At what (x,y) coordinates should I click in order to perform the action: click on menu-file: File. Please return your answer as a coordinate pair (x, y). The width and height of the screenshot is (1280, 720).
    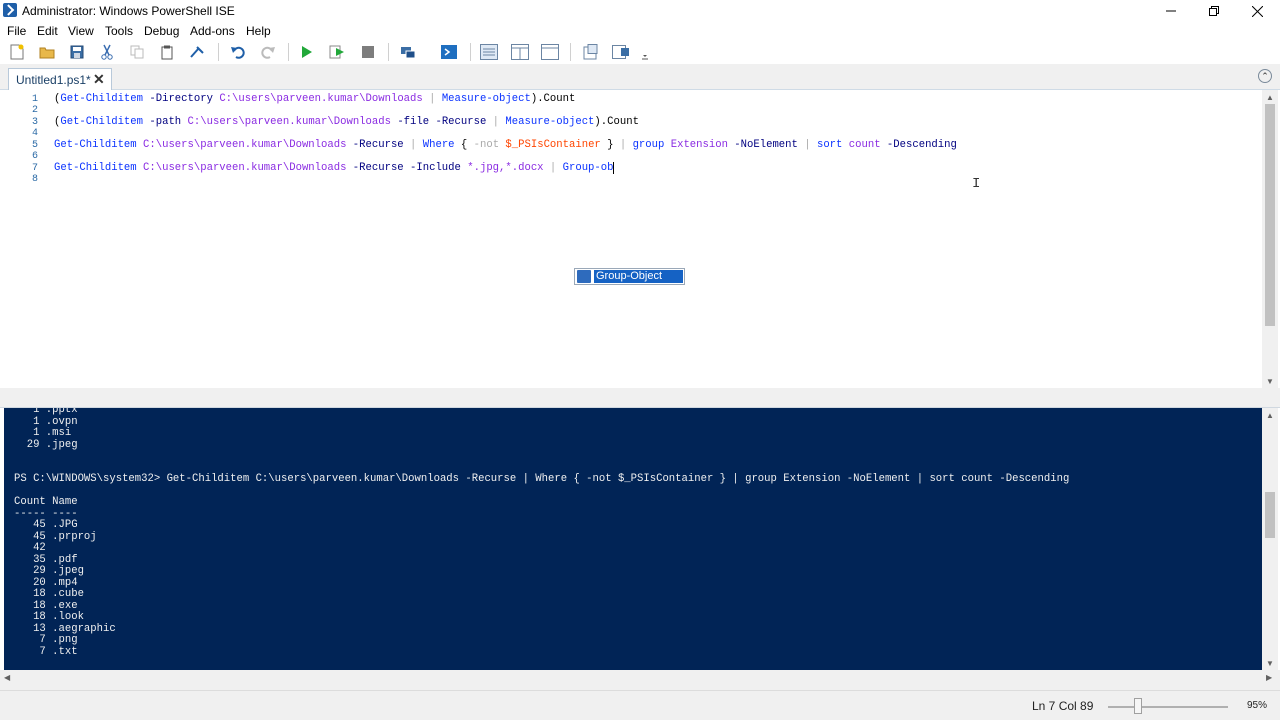
    Looking at the image, I should click on (16, 31).